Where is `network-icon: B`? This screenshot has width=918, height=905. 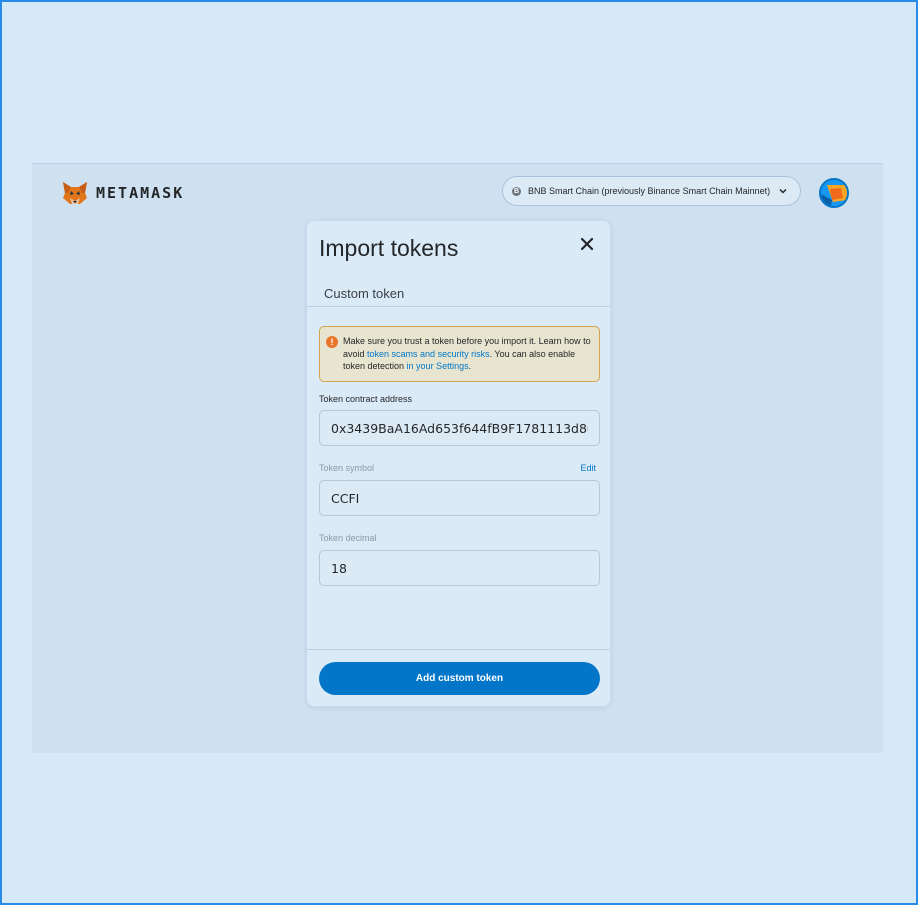
network-icon: B is located at coordinates (516, 191).